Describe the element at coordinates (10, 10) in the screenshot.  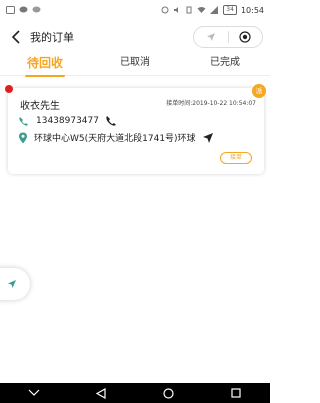
I see `notification-icon` at that location.